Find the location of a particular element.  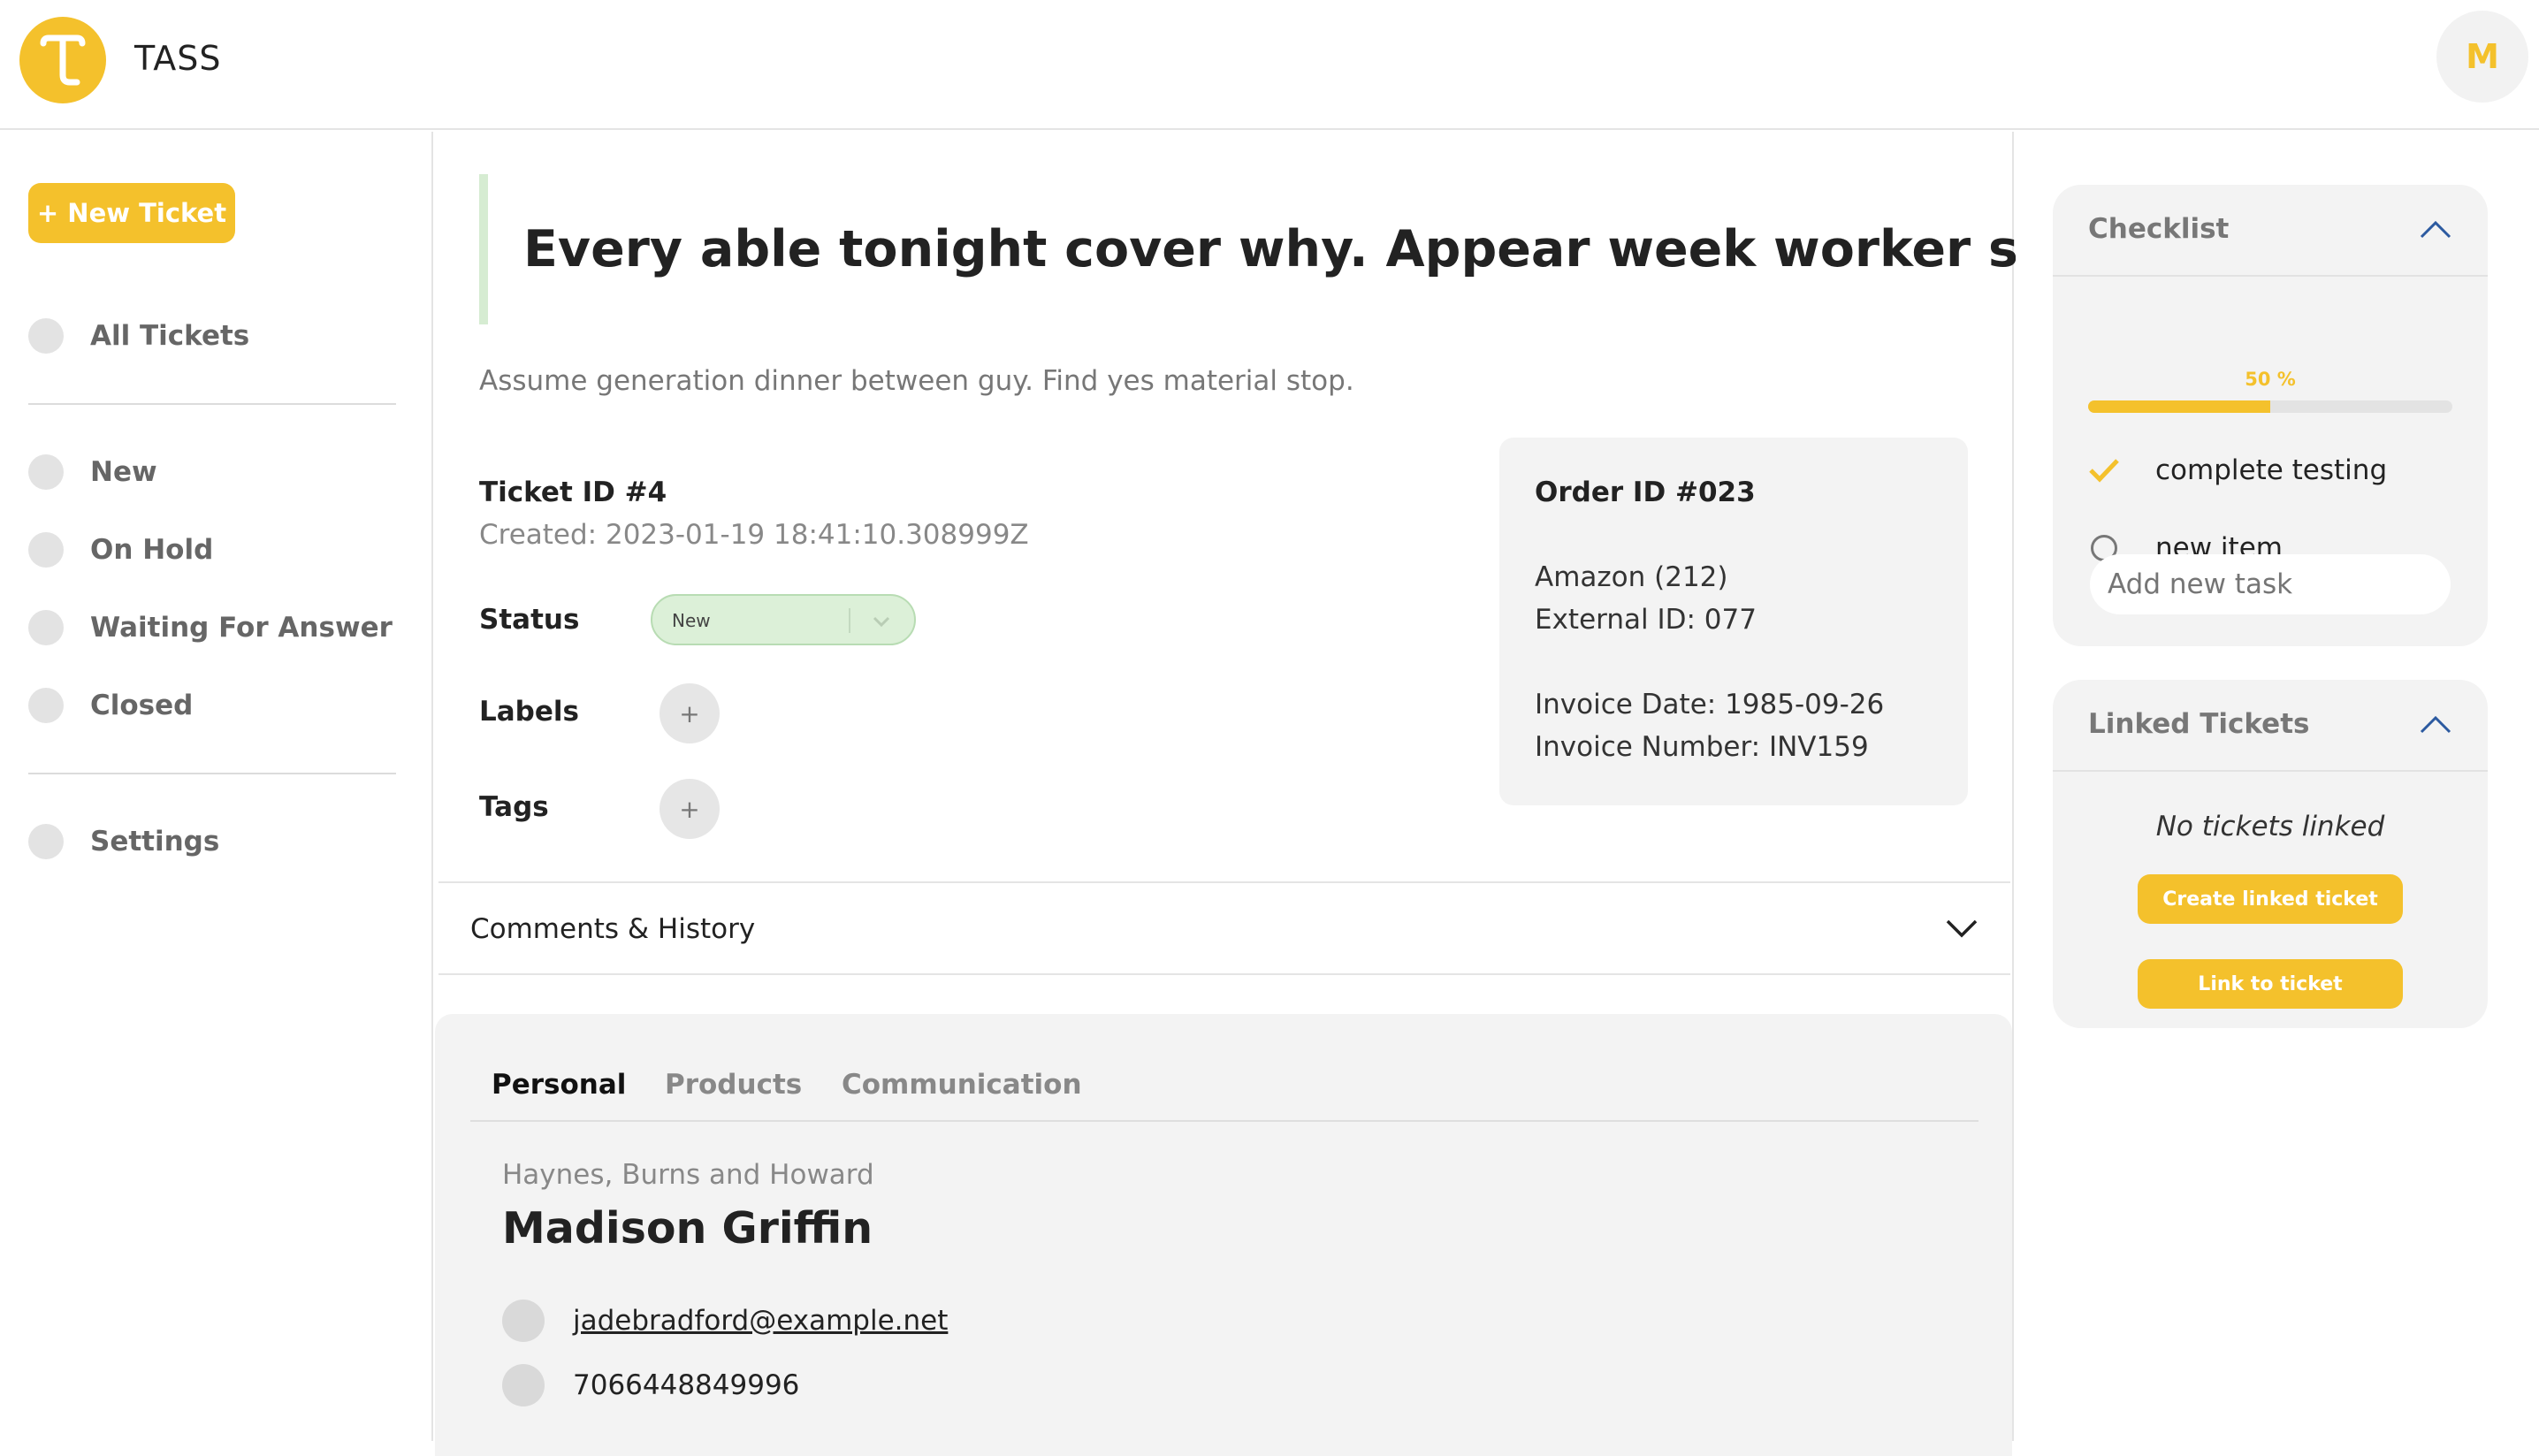

sidebar-item-closed: Closed is located at coordinates (110, 705).